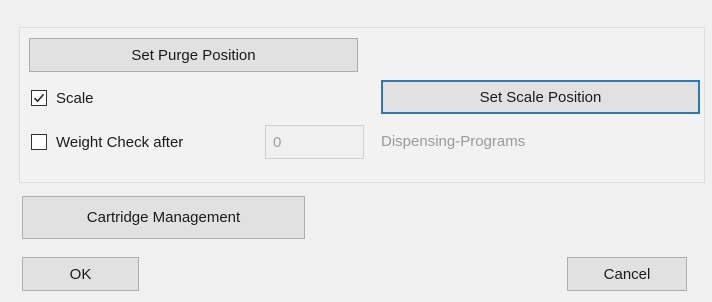 The image size is (712, 302). What do you see at coordinates (314, 142) in the screenshot?
I see `weight-check-count-input` at bounding box center [314, 142].